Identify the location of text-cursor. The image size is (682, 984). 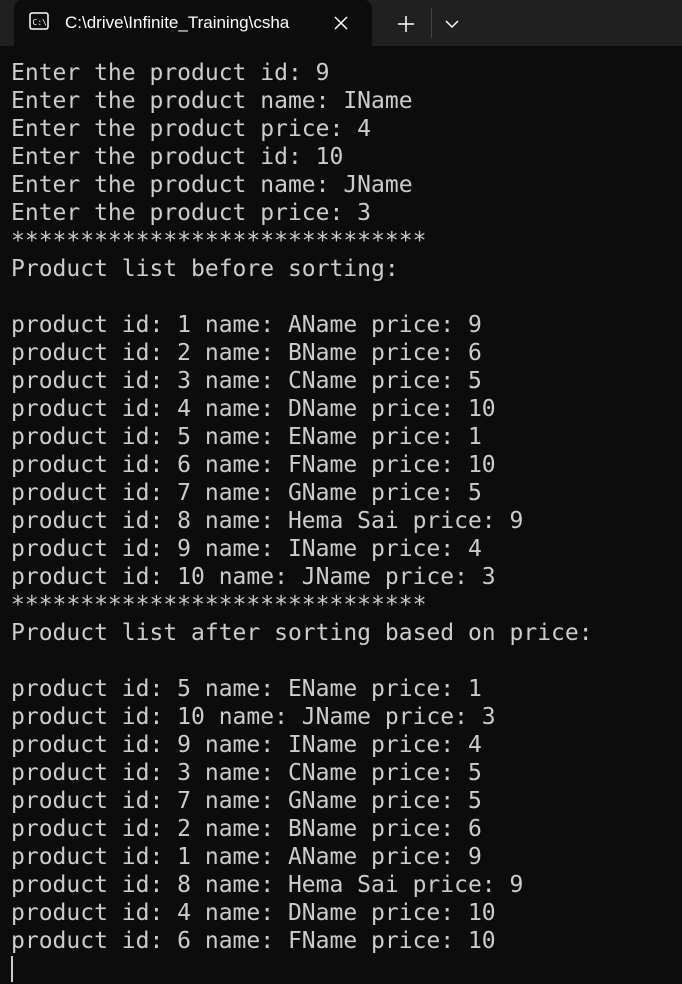
(12, 969).